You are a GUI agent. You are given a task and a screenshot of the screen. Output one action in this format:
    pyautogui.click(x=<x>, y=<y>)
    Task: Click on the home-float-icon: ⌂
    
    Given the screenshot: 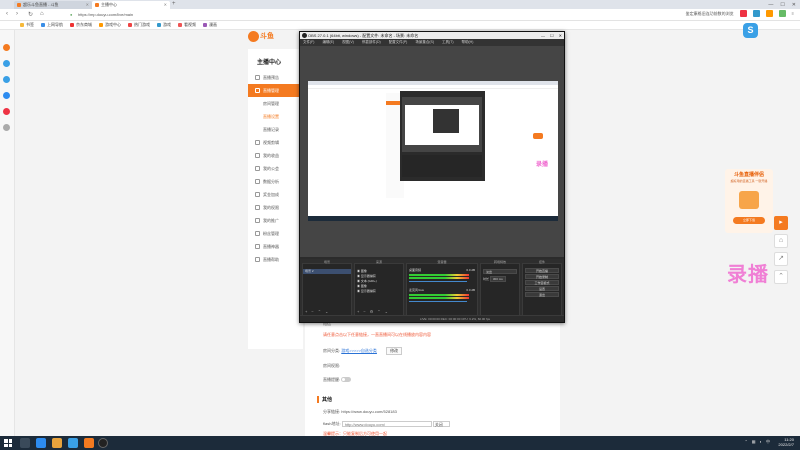 What is the action you would take?
    pyautogui.click(x=781, y=241)
    